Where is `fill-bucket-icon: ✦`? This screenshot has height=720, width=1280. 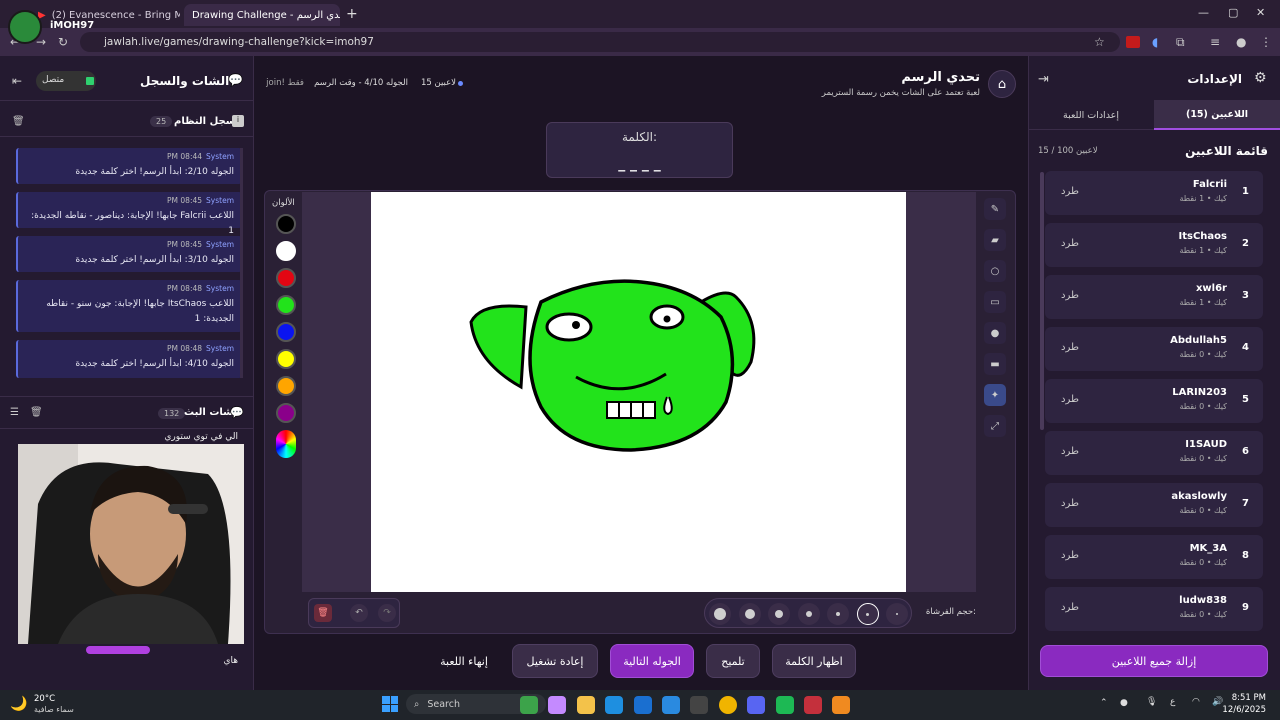
fill-bucket-icon: ✦ is located at coordinates (995, 395).